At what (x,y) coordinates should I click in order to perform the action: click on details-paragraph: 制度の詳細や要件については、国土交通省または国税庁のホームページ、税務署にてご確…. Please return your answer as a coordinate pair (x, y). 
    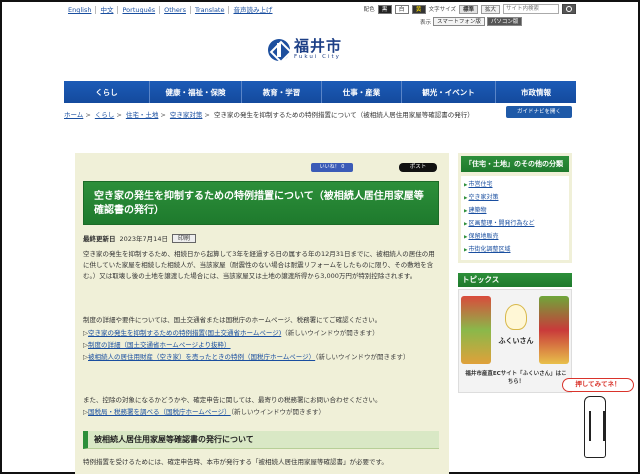
    Looking at the image, I should click on (232, 320).